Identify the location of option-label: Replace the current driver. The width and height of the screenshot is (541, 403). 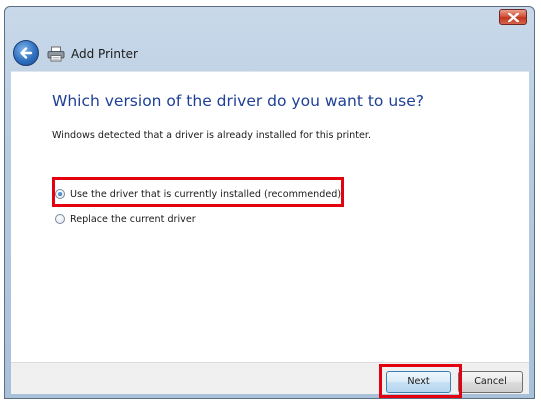
(133, 219).